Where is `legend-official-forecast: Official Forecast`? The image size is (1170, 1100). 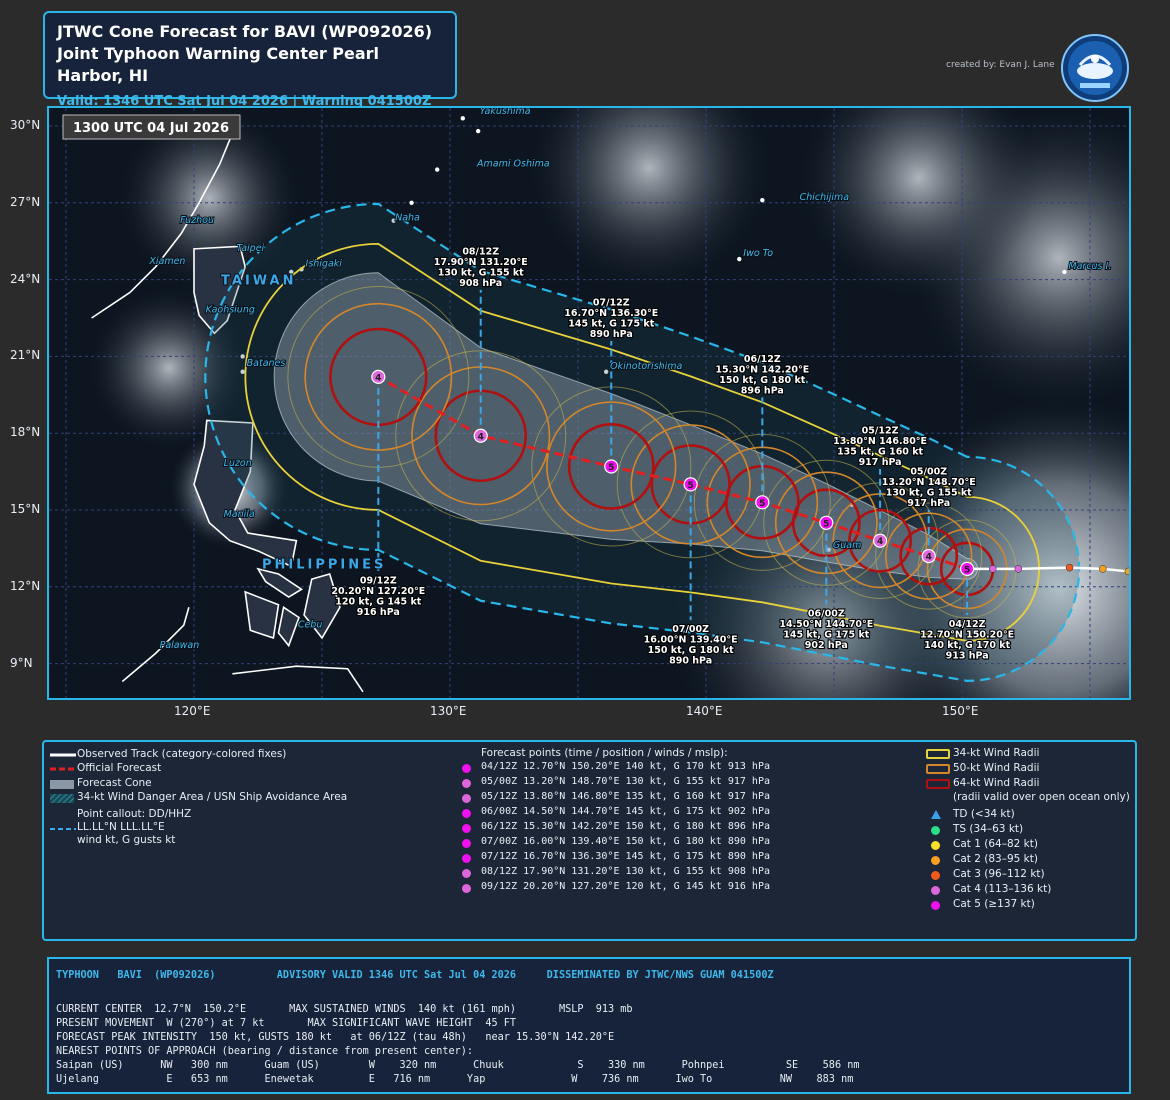
legend-official-forecast: Official Forecast is located at coordinates (119, 768).